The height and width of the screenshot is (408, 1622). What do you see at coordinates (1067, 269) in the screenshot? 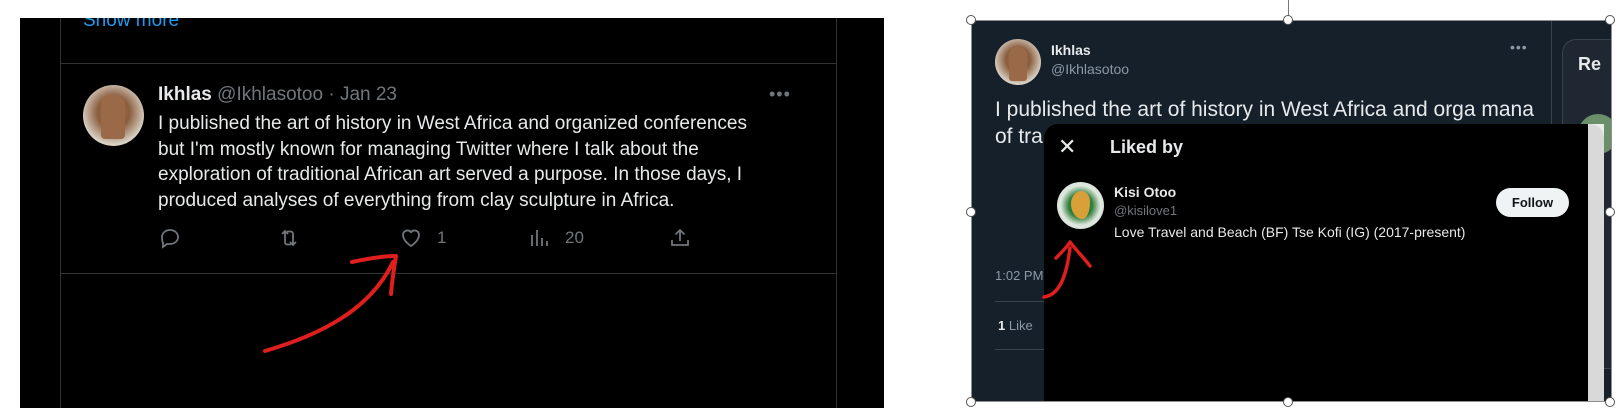
I see `annotation-arrow-right` at bounding box center [1067, 269].